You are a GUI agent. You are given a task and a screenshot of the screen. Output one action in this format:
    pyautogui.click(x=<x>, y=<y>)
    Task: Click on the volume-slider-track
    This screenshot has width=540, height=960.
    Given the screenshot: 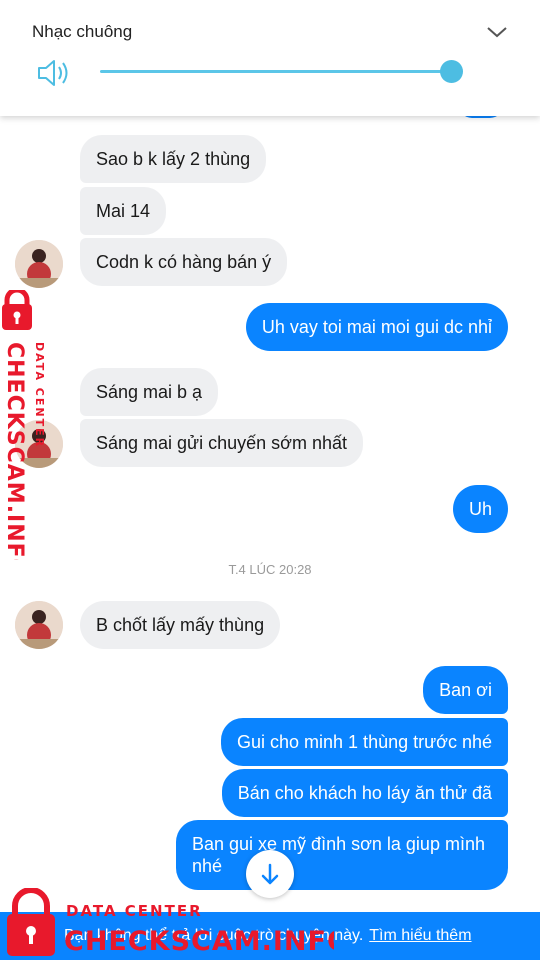 What is the action you would take?
    pyautogui.click(x=276, y=71)
    